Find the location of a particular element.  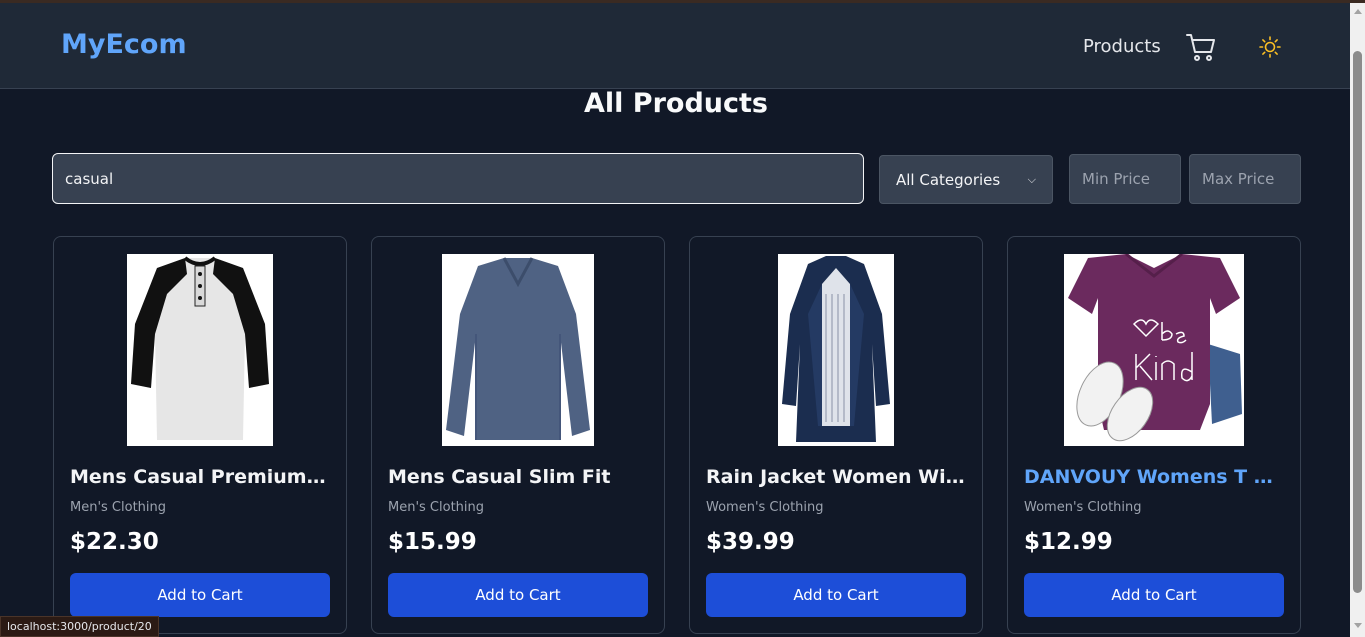

product-title: Mens Casual Slim Fit is located at coordinates (519, 477).